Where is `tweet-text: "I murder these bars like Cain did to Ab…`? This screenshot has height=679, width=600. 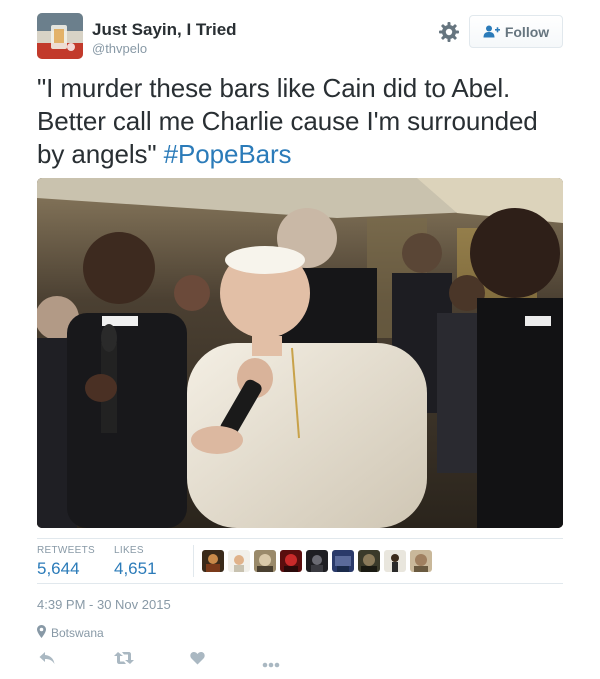
tweet-text: "I murder these bars like Cain did to Ab… is located at coordinates (302, 121).